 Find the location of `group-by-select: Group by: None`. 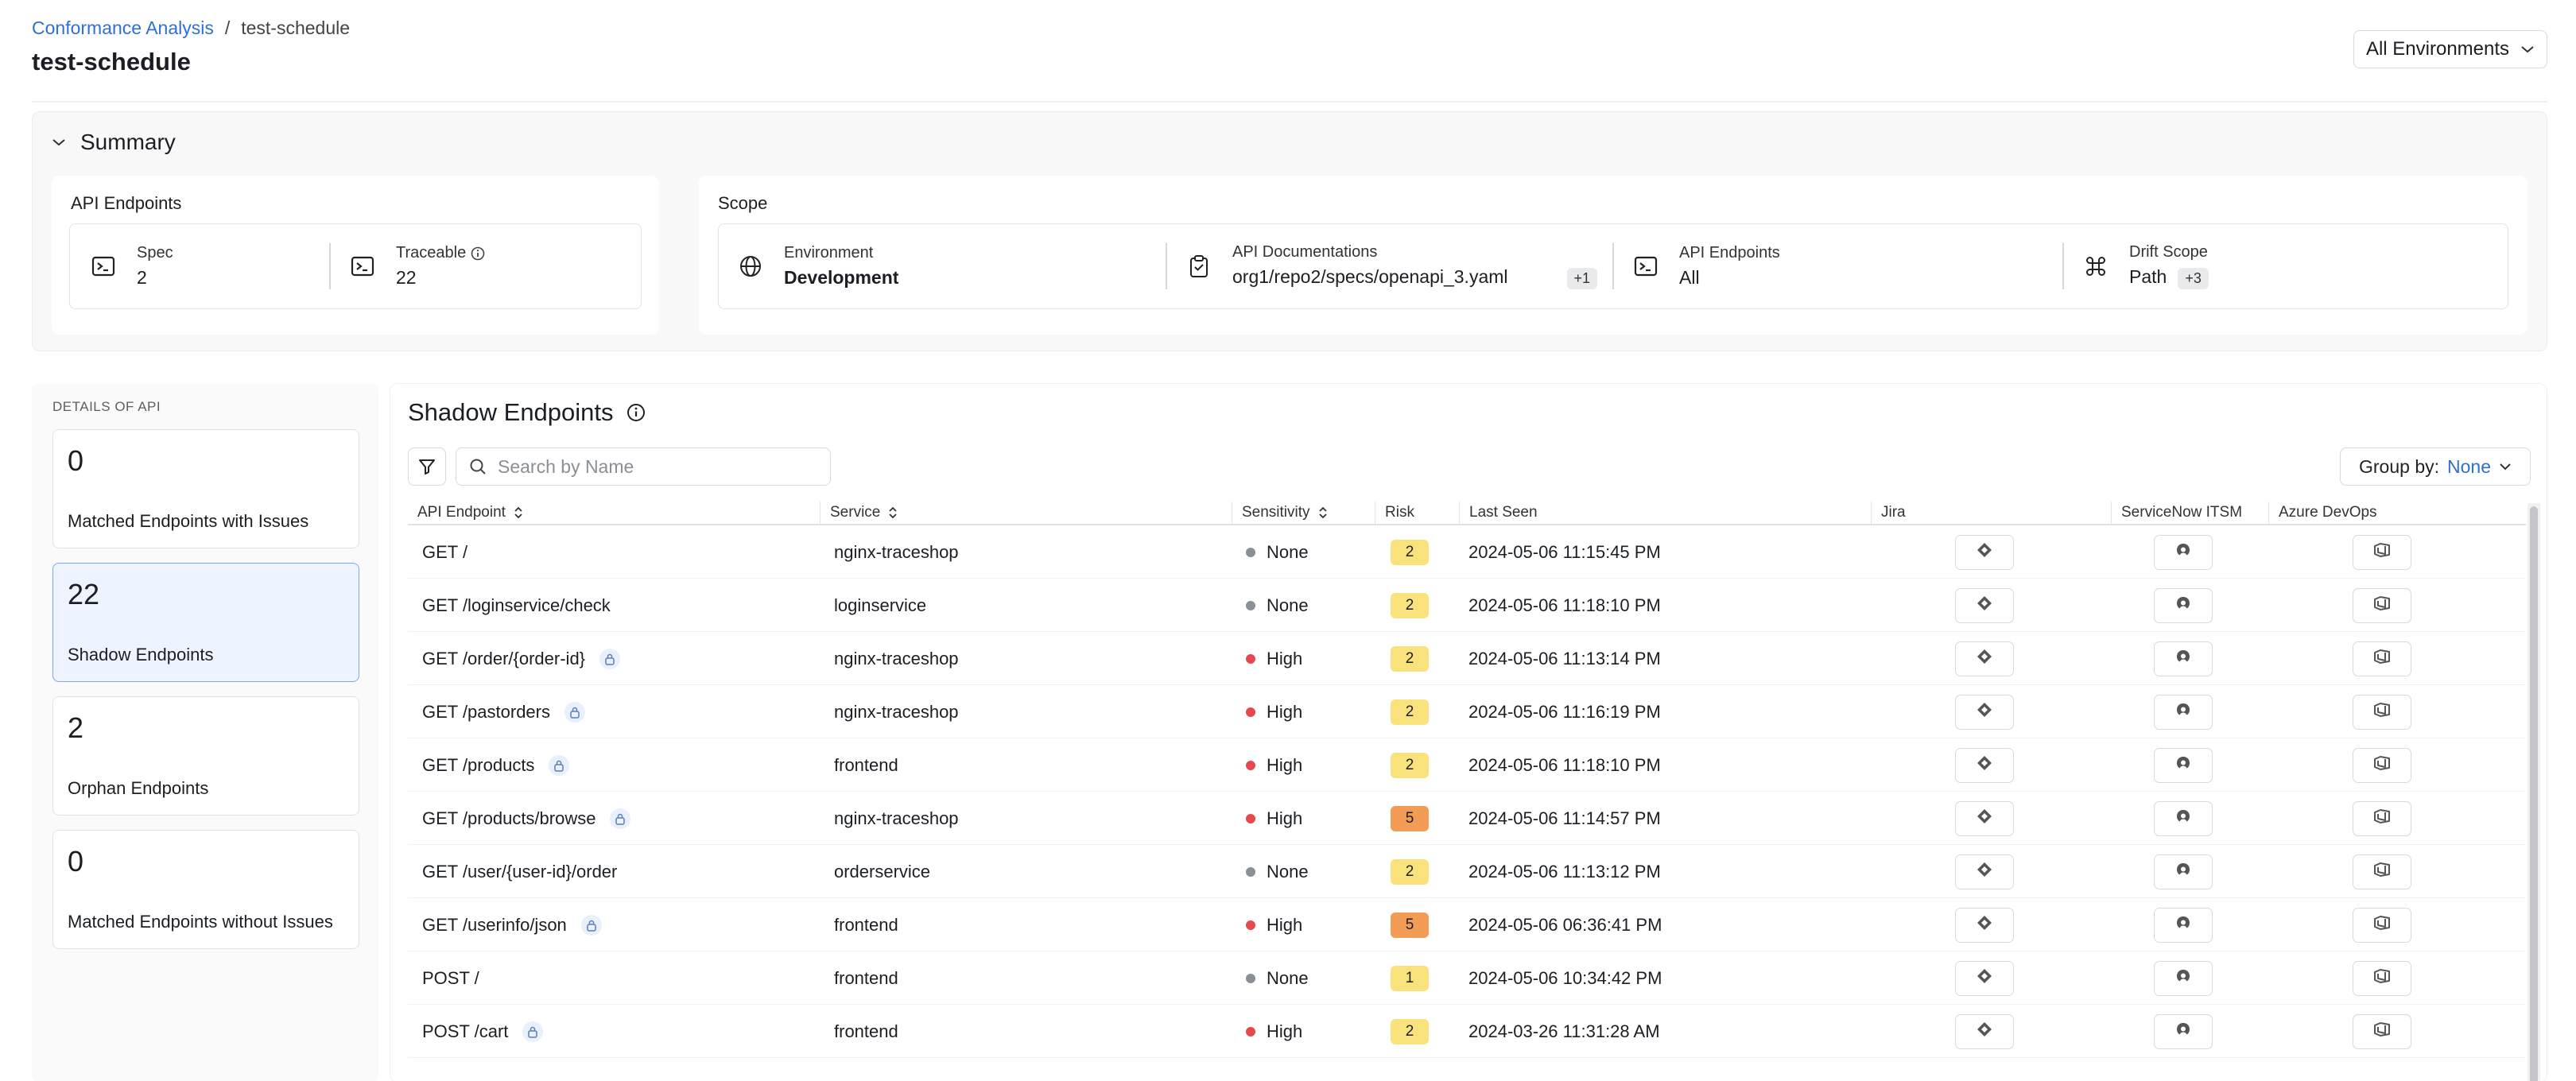

group-by-select: Group by: None is located at coordinates (2435, 467).